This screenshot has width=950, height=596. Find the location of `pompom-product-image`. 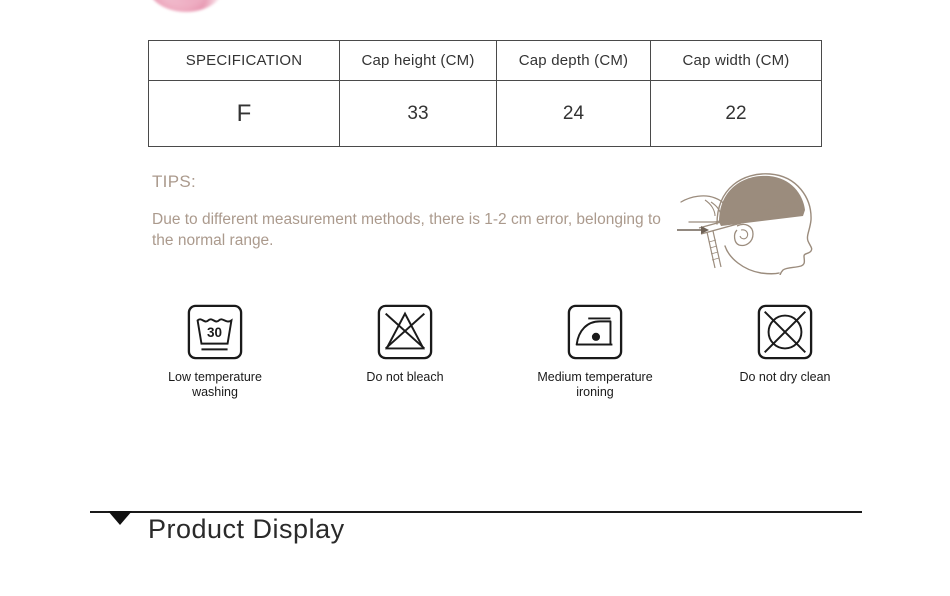

pompom-product-image is located at coordinates (186, 6).